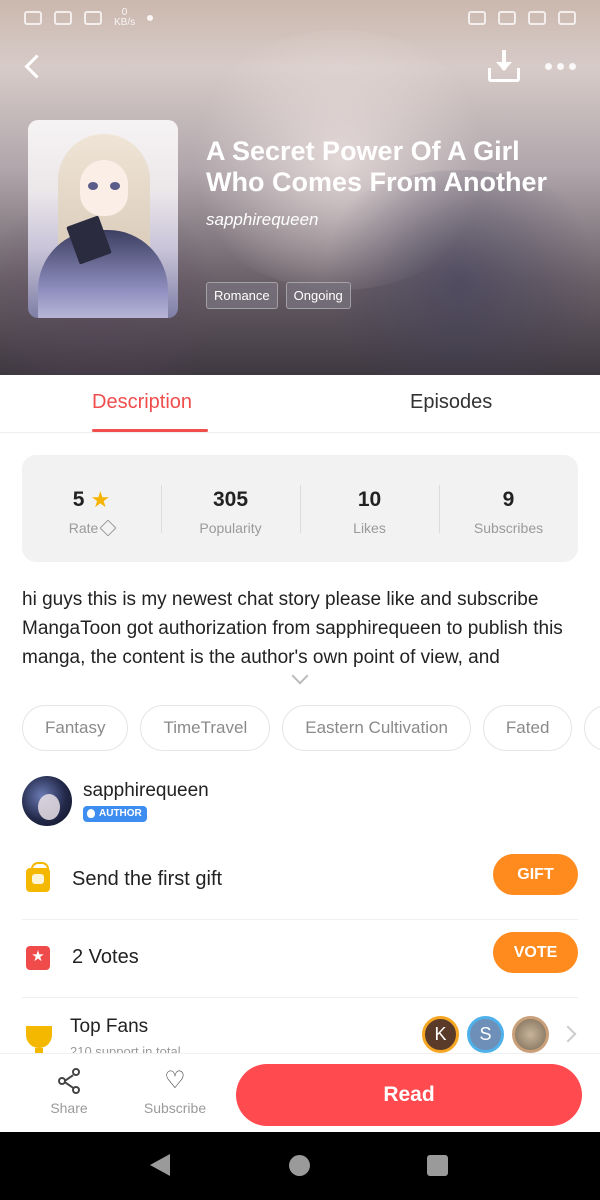 This screenshot has width=600, height=1200. I want to click on tag-ongoing: Ongoing, so click(318, 295).